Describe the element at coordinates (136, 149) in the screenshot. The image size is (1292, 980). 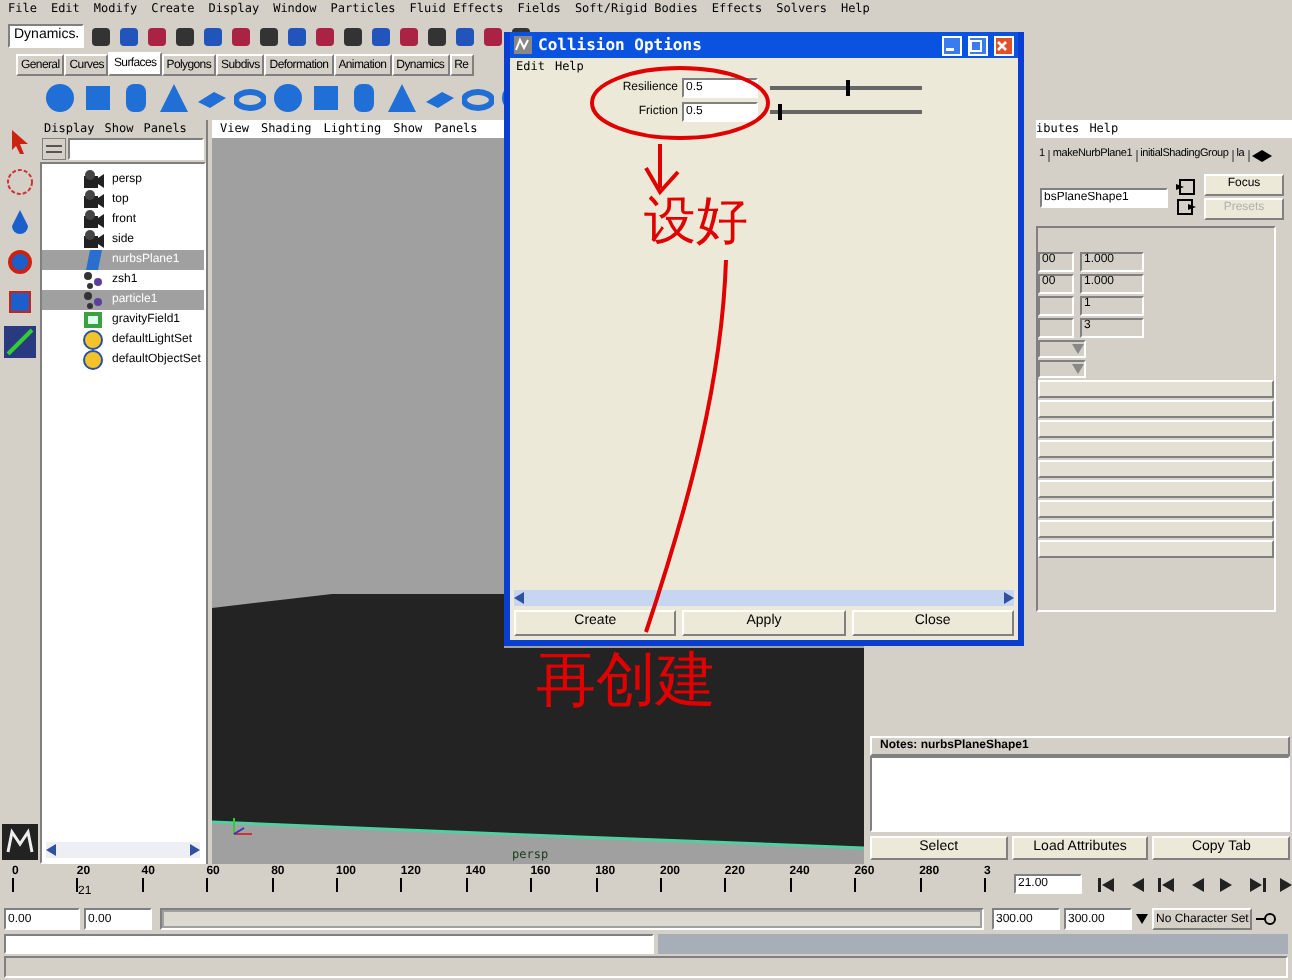
I see `filter-field` at that location.